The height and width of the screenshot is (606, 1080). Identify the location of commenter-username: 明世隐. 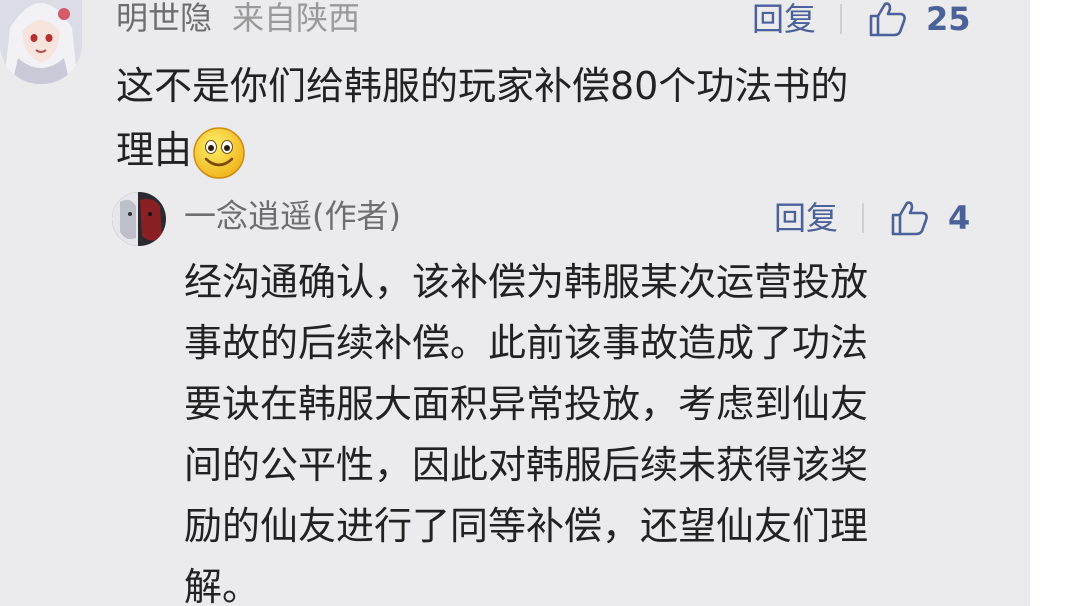
(164, 18).